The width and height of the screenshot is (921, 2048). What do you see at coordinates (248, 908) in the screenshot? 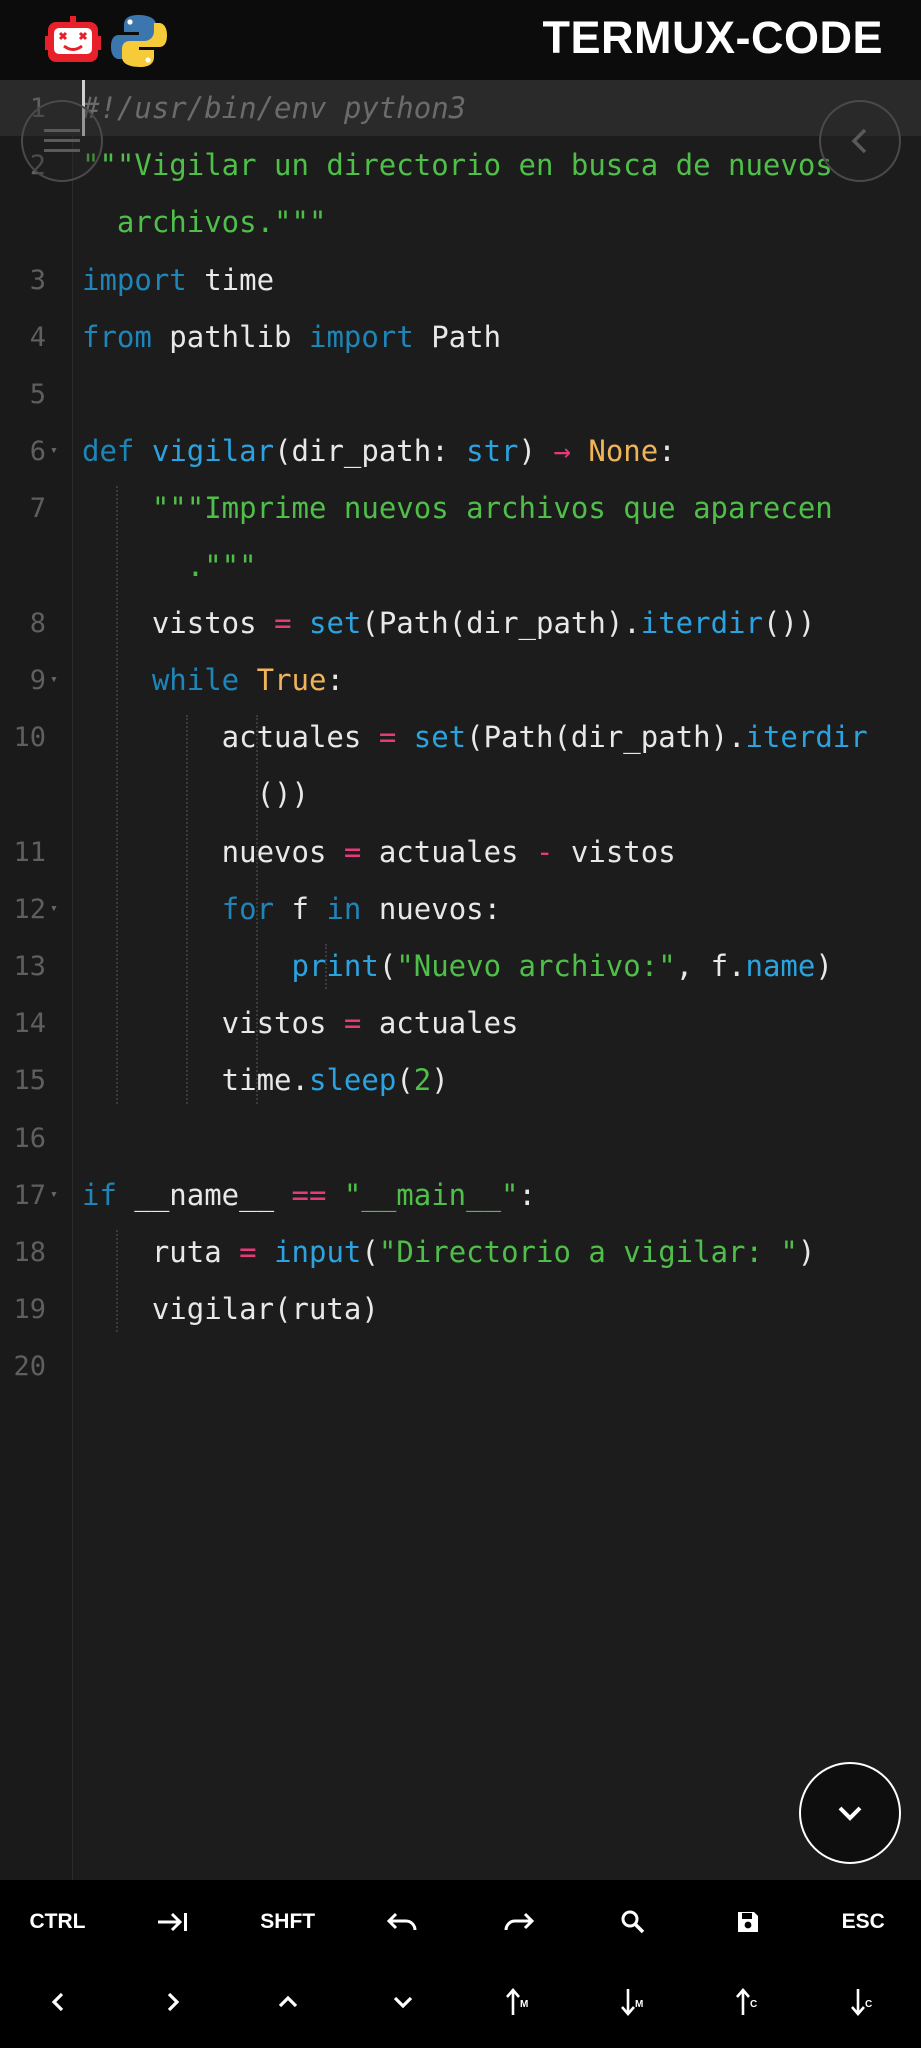
I see `code-token: for` at bounding box center [248, 908].